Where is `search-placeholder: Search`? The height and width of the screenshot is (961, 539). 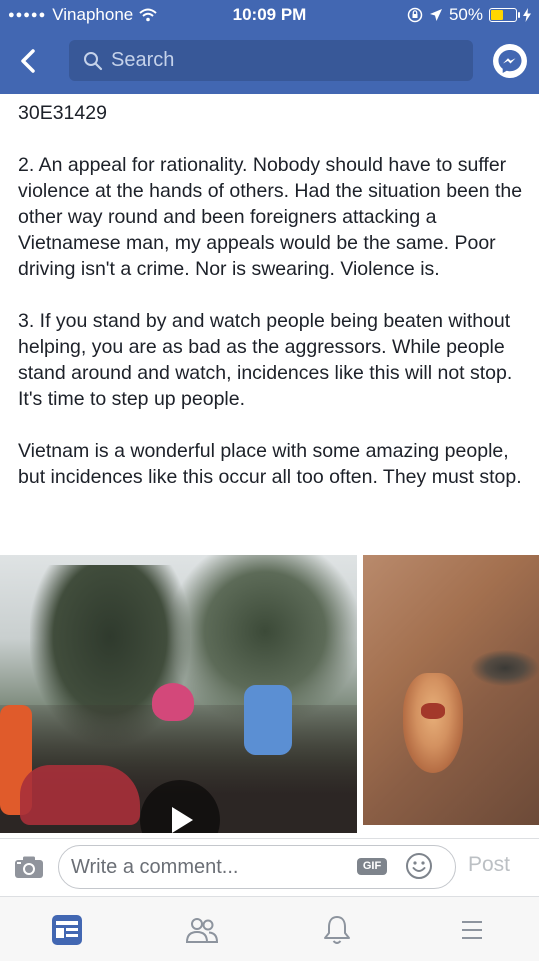 search-placeholder: Search is located at coordinates (143, 60).